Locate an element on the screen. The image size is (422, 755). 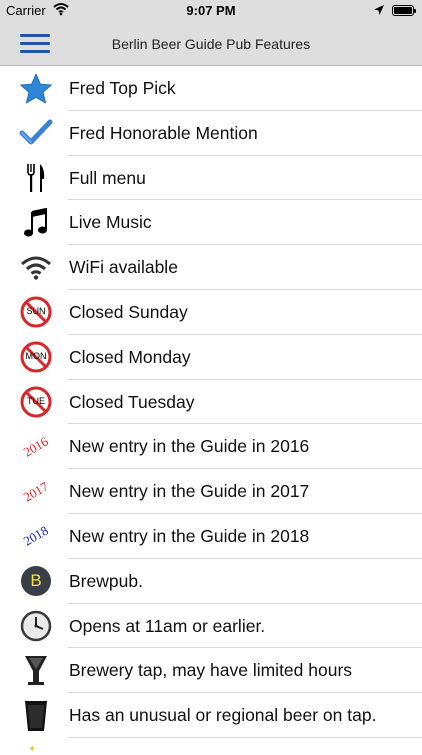
status-time: 9:07 PM is located at coordinates (211, 10).